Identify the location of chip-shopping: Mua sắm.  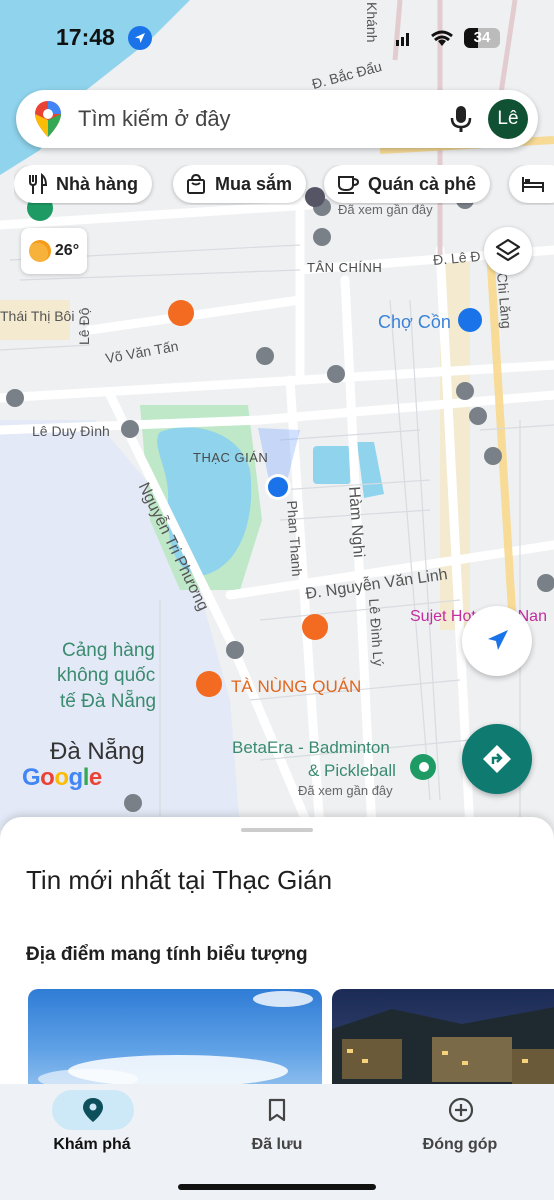
(240, 184).